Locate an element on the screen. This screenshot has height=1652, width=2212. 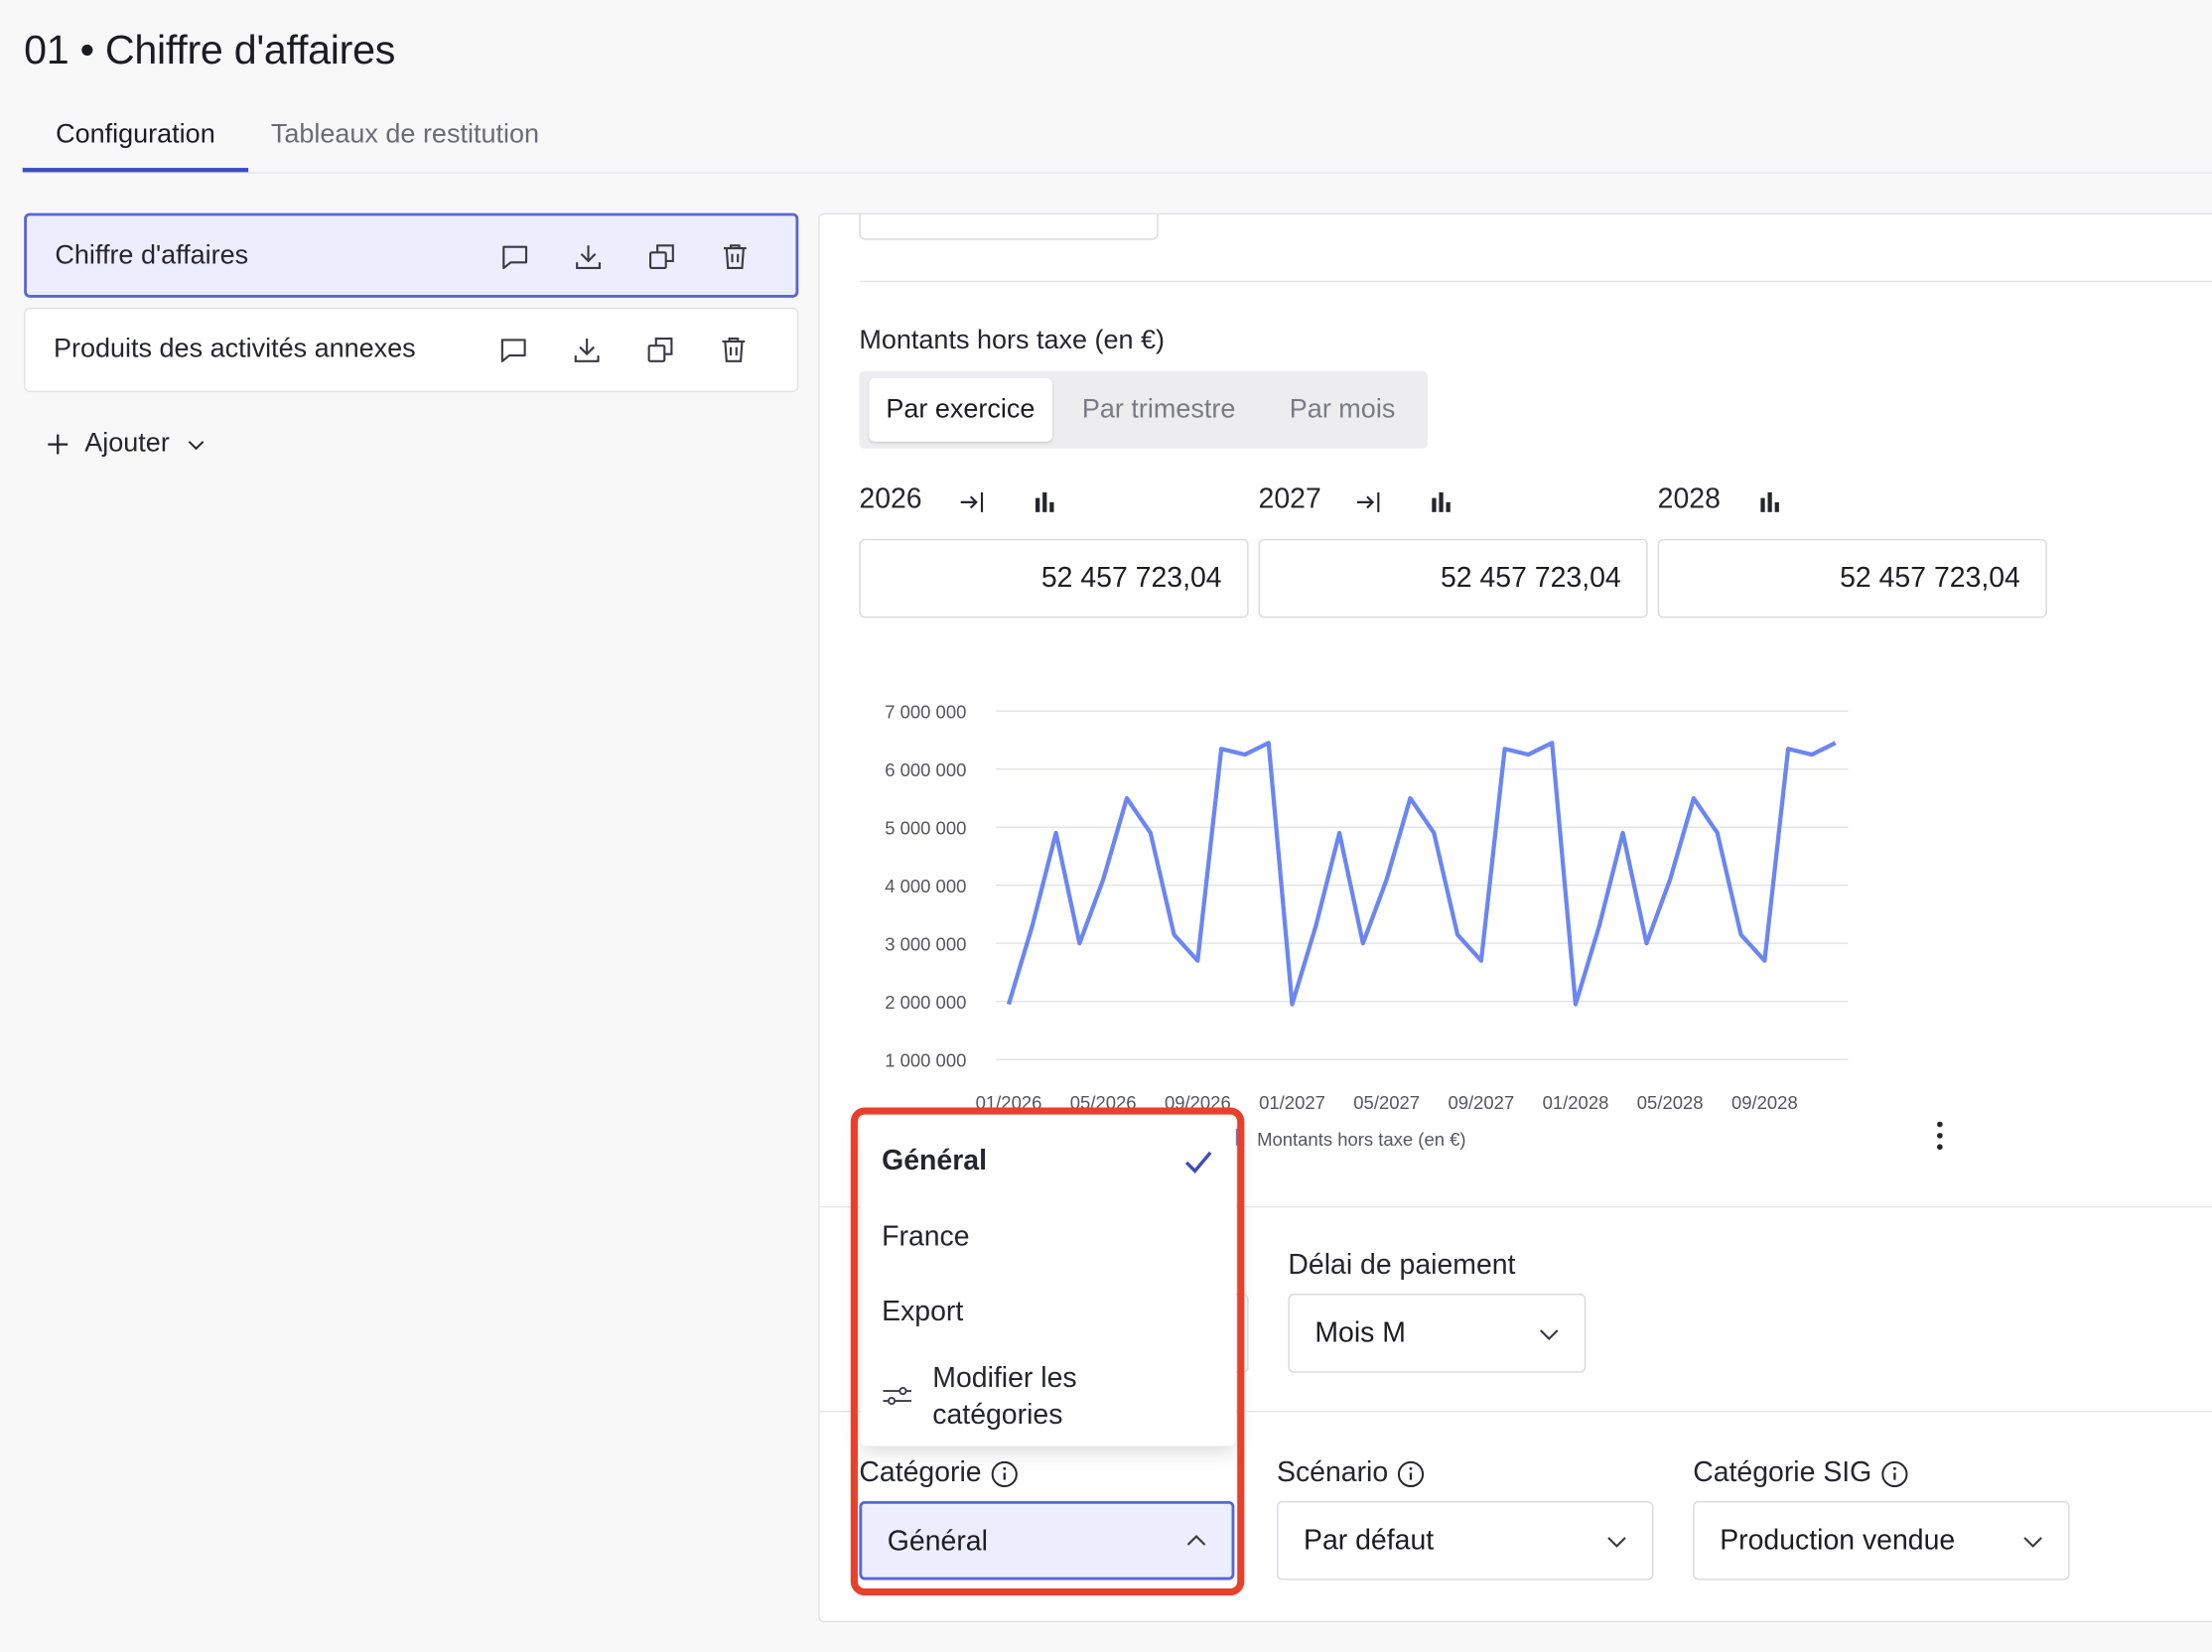
y-tick-label: 1 000 000 is located at coordinates (925, 1059).